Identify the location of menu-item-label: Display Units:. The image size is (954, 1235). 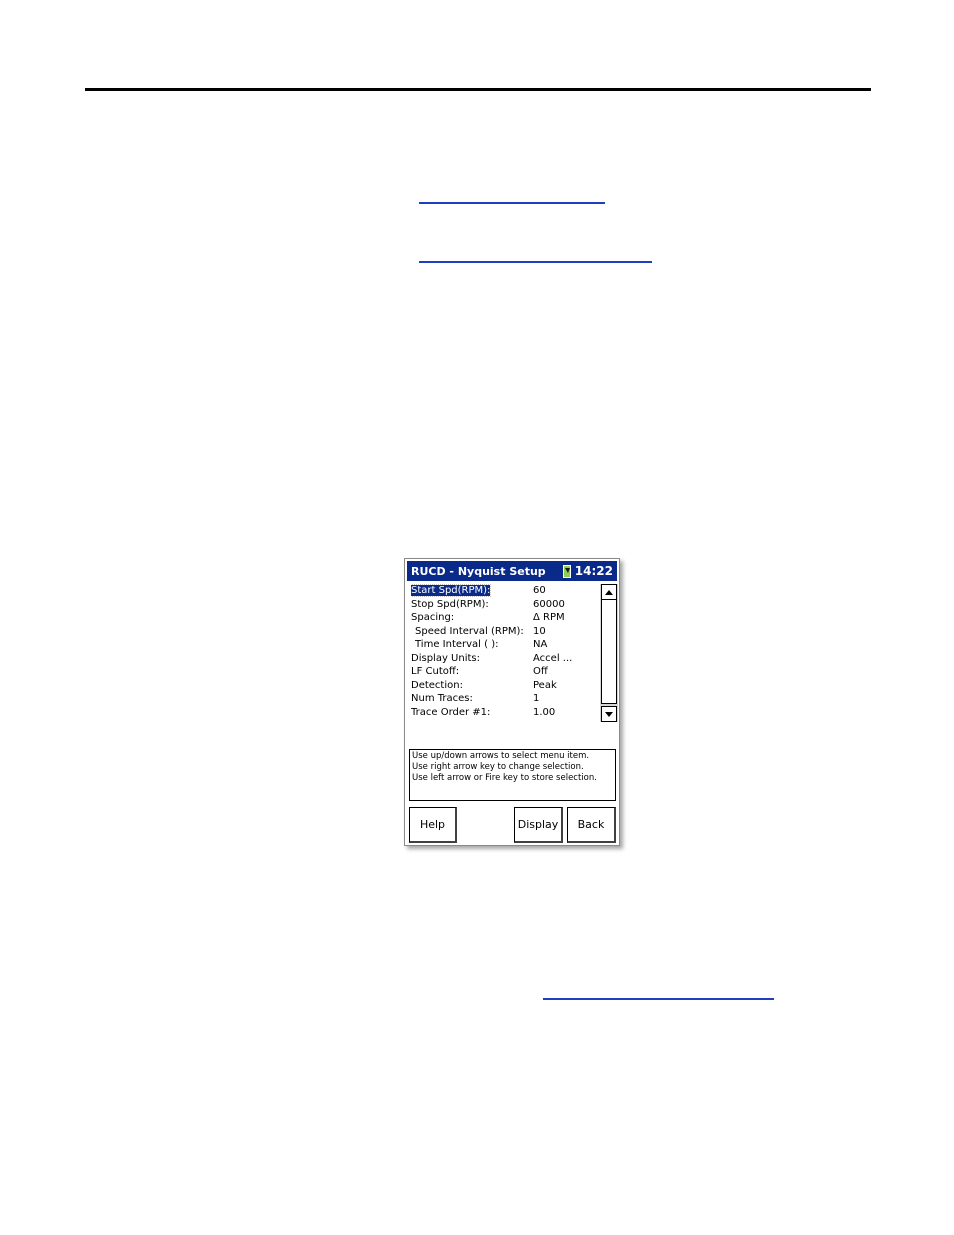
(445, 658).